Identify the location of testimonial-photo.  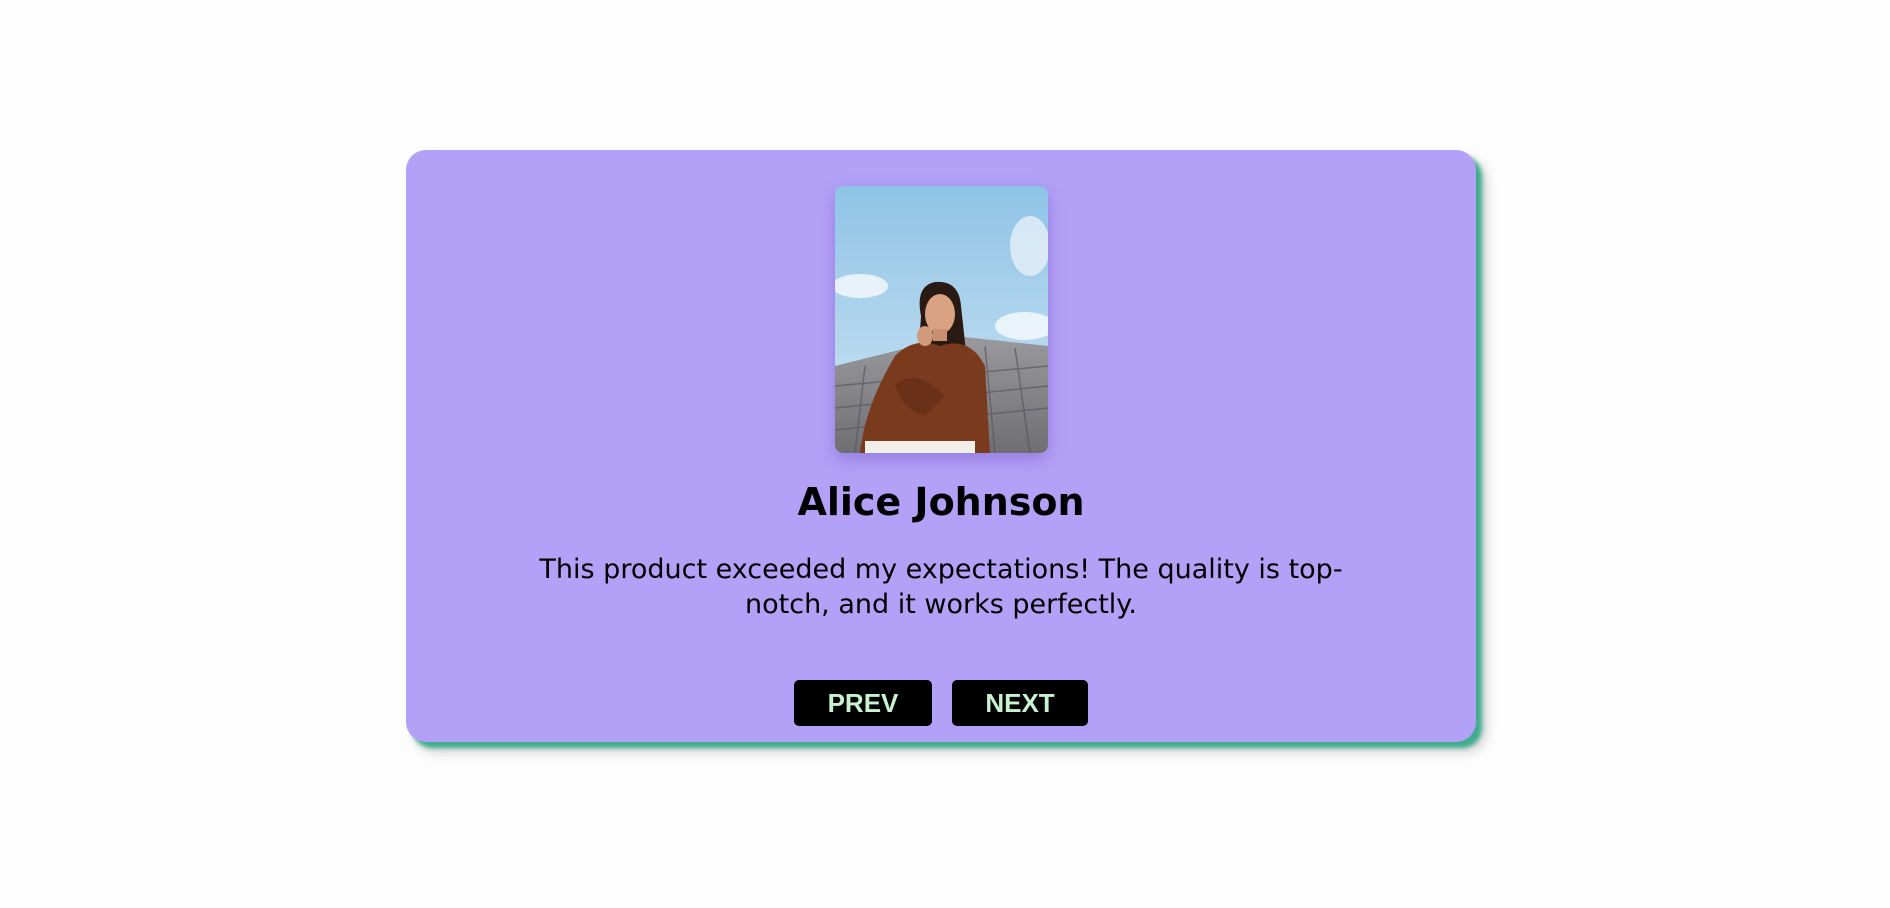
(941, 319).